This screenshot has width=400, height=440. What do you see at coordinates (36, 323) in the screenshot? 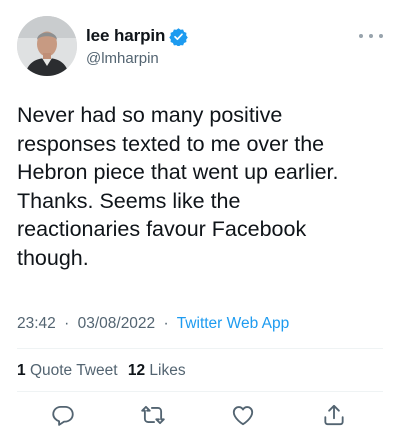
I see `tweet-time: 23:42` at bounding box center [36, 323].